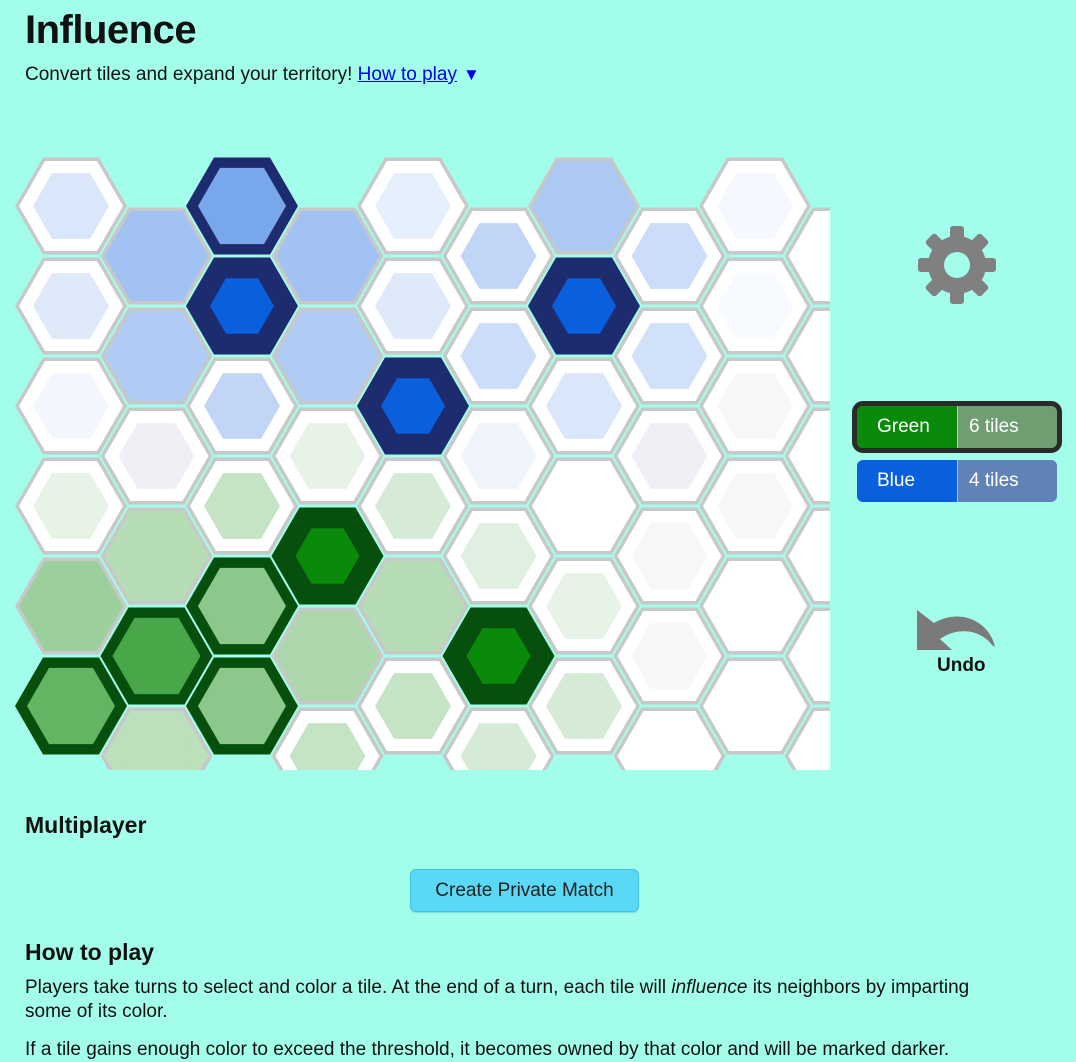 This screenshot has width=1076, height=1062. I want to click on multiplayer-heading: Multiplayer, so click(86, 825).